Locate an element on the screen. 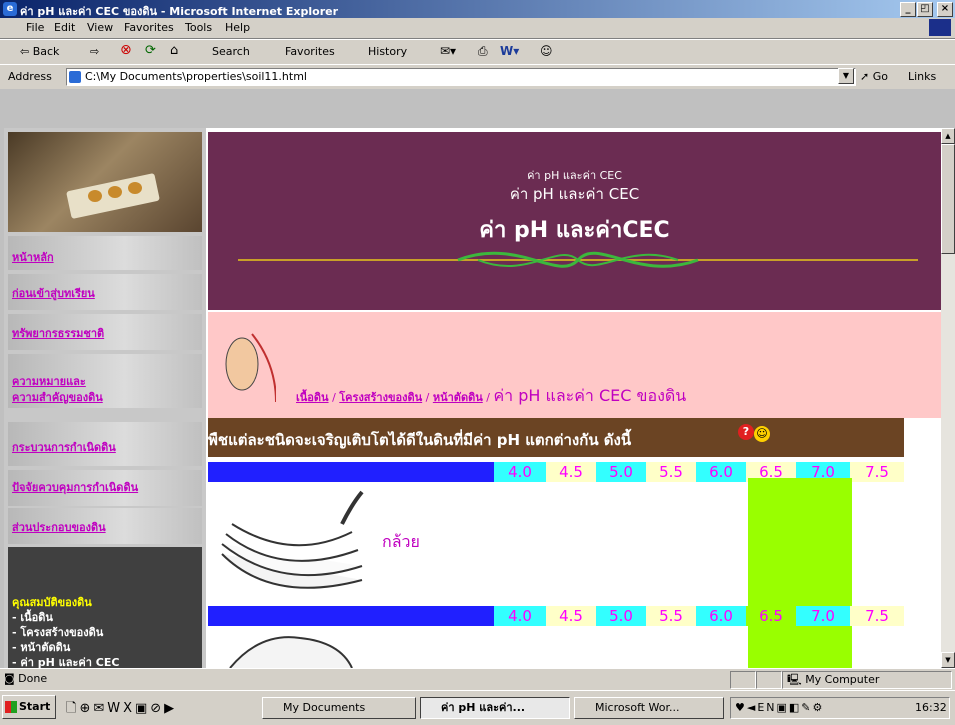  nav-formation-factors: ปัจจัยควบคุมการกำเนิดดิน is located at coordinates (105, 488).